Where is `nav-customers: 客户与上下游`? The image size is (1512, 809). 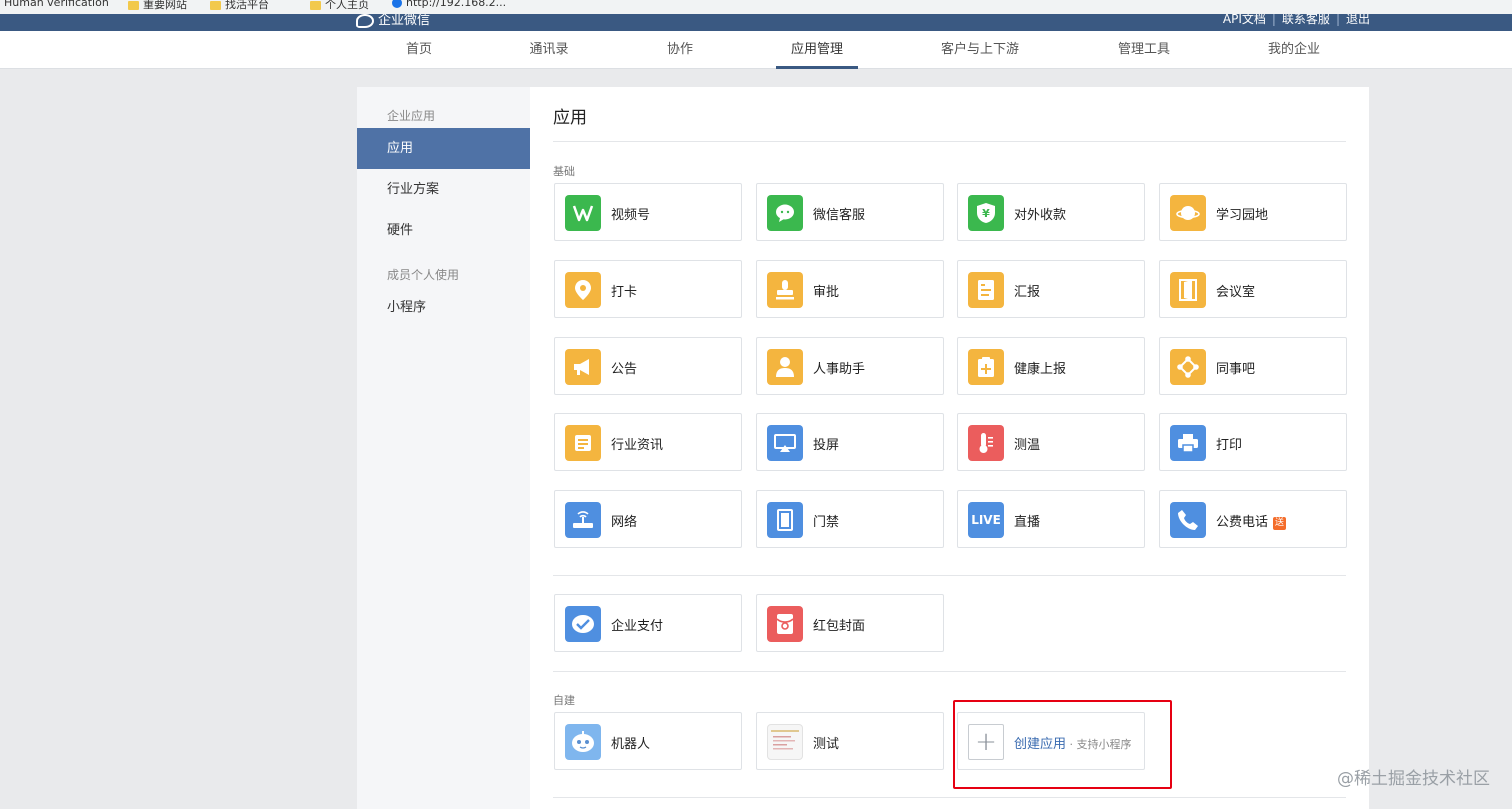 nav-customers: 客户与上下游 is located at coordinates (980, 50).